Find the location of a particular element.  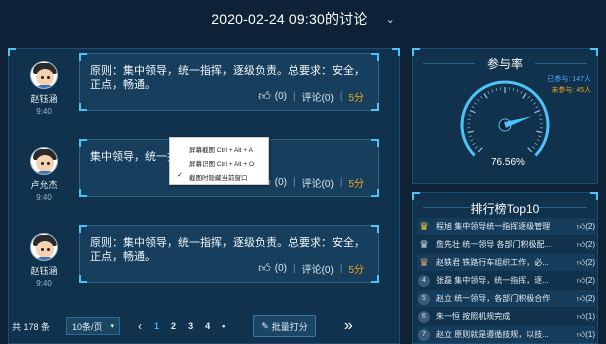

discussion-header: 2020-02-24 09:30的讨论 ⌄ is located at coordinates (303, 19).